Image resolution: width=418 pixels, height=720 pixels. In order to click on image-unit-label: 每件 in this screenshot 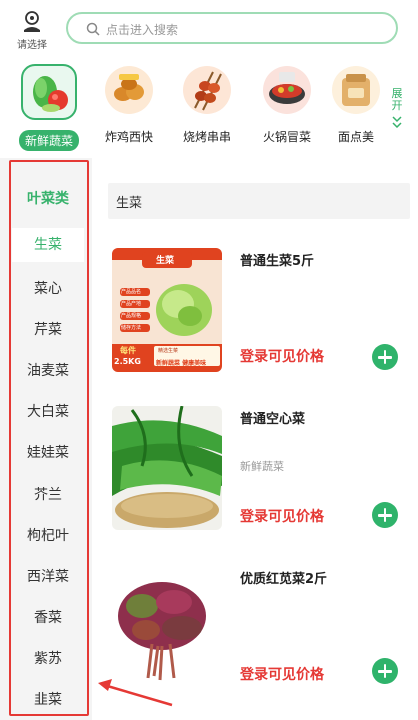, I will do `click(128, 350)`.